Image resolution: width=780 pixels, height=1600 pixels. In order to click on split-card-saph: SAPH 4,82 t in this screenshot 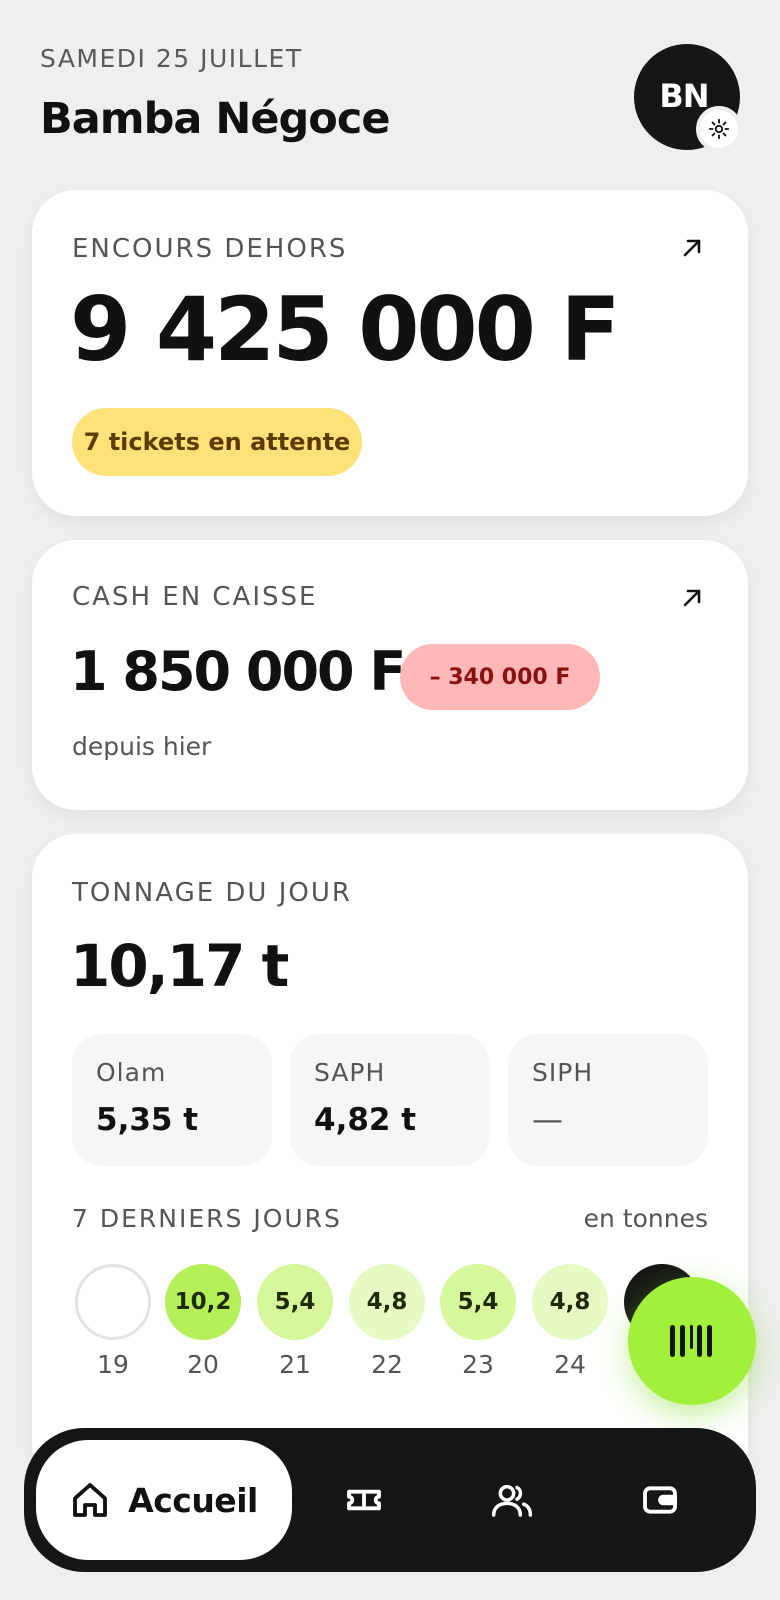, I will do `click(390, 1100)`.